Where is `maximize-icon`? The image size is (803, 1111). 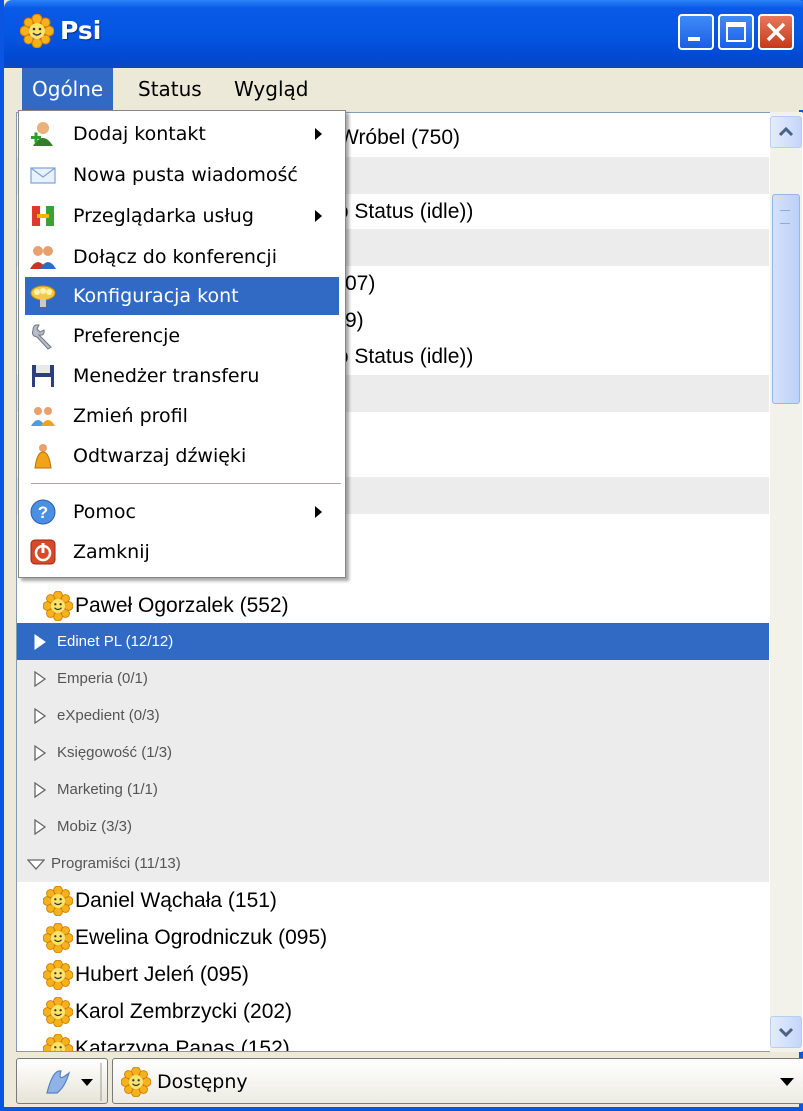 maximize-icon is located at coordinates (736, 32).